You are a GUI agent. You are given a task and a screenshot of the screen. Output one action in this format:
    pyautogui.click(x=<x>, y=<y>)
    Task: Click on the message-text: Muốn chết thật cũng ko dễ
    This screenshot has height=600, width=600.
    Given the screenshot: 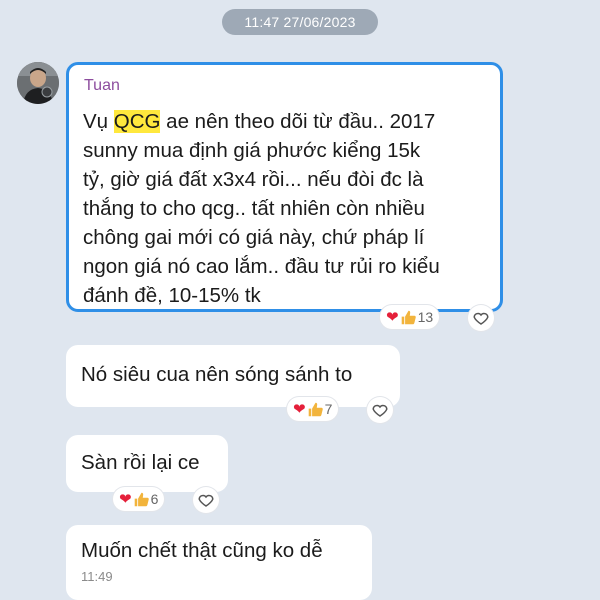 What is the action you would take?
    pyautogui.click(x=202, y=550)
    